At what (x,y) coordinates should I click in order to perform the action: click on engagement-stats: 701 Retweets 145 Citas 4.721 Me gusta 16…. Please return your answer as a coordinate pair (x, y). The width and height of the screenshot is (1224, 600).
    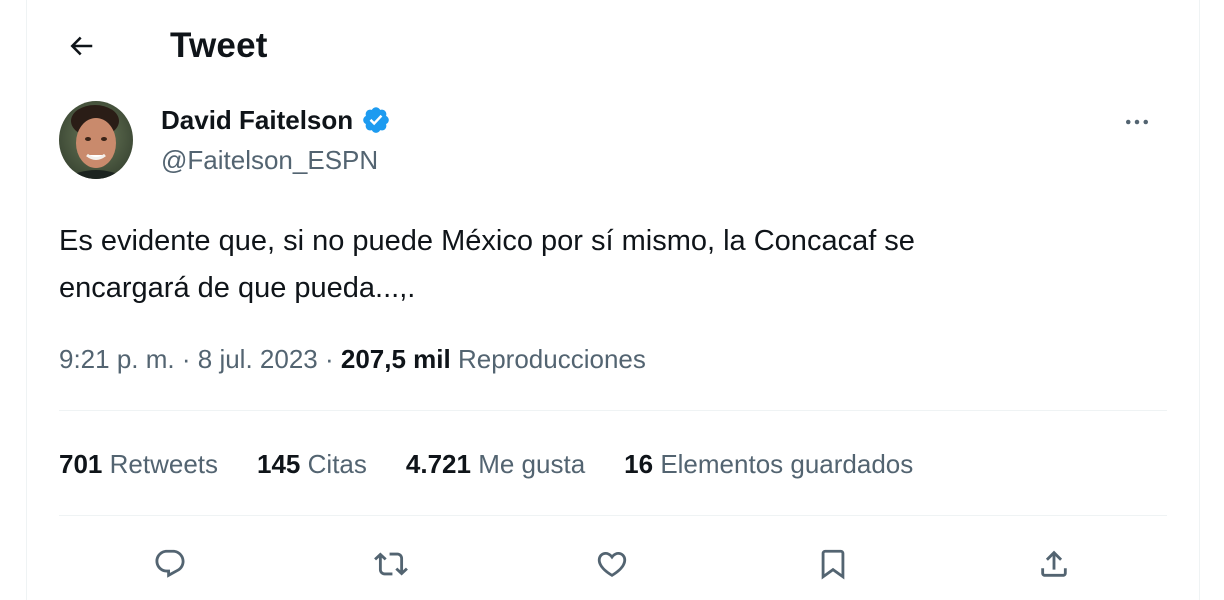
    Looking at the image, I should click on (505, 464).